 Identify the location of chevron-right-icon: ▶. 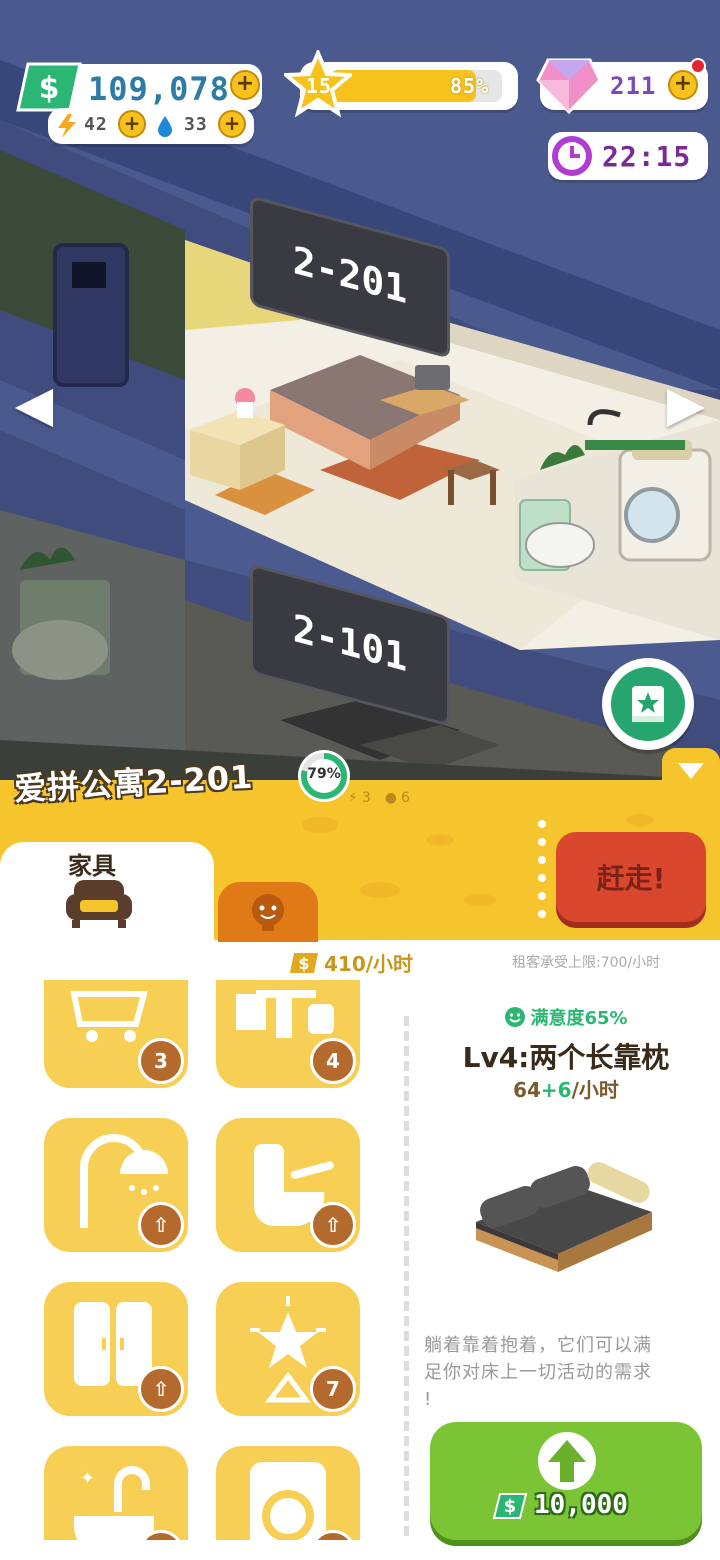
(686, 404).